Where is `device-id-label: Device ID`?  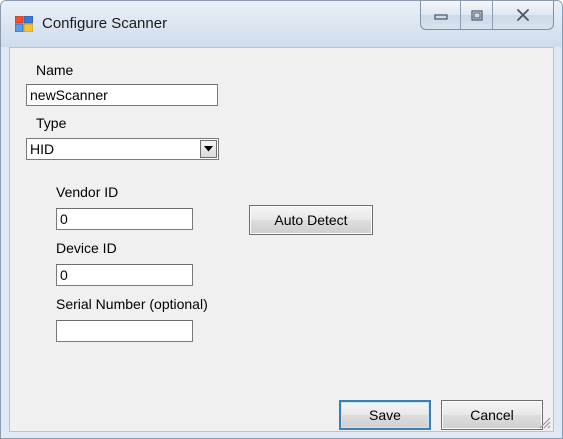
device-id-label: Device ID is located at coordinates (86, 248).